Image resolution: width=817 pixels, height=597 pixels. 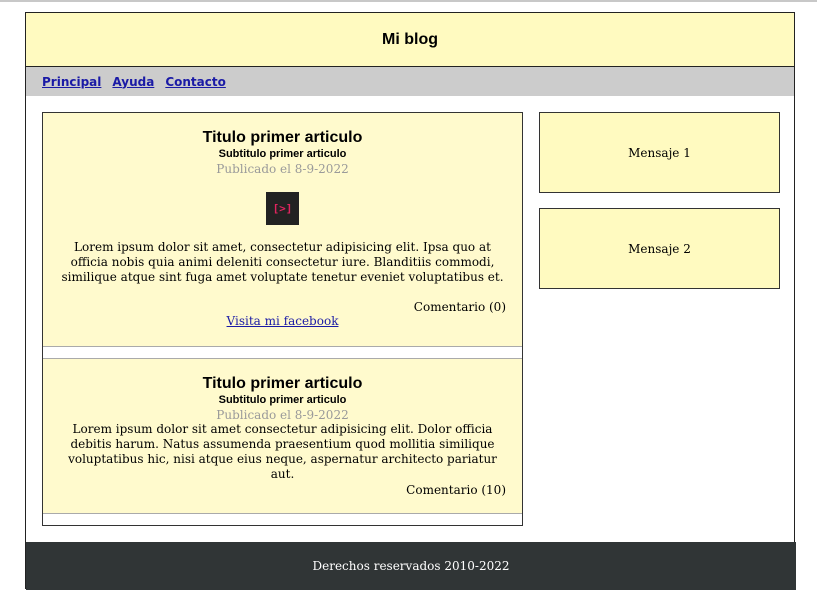 I want to click on message-text: Mensaje 2, so click(x=659, y=248).